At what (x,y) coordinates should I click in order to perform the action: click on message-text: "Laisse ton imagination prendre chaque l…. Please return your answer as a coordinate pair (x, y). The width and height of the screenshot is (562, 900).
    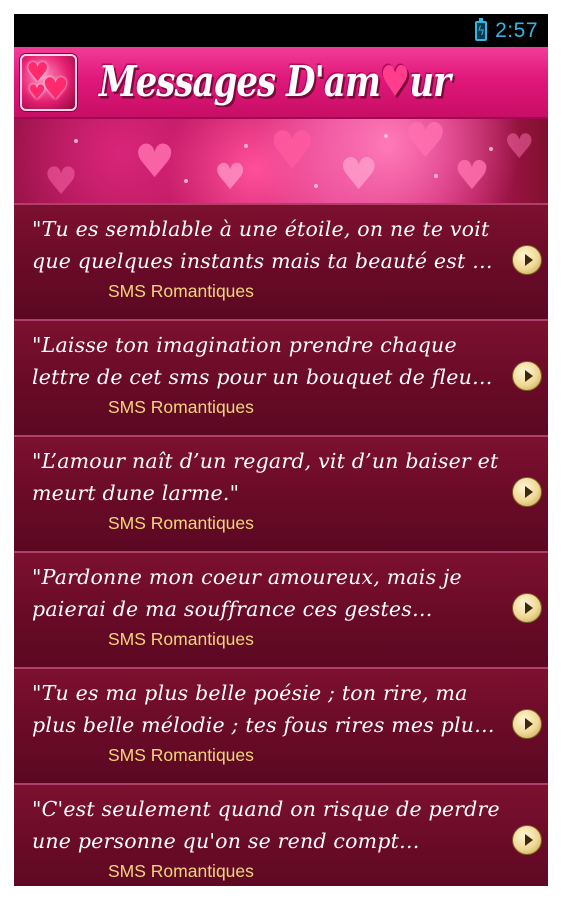
    Looking at the image, I should click on (262, 361).